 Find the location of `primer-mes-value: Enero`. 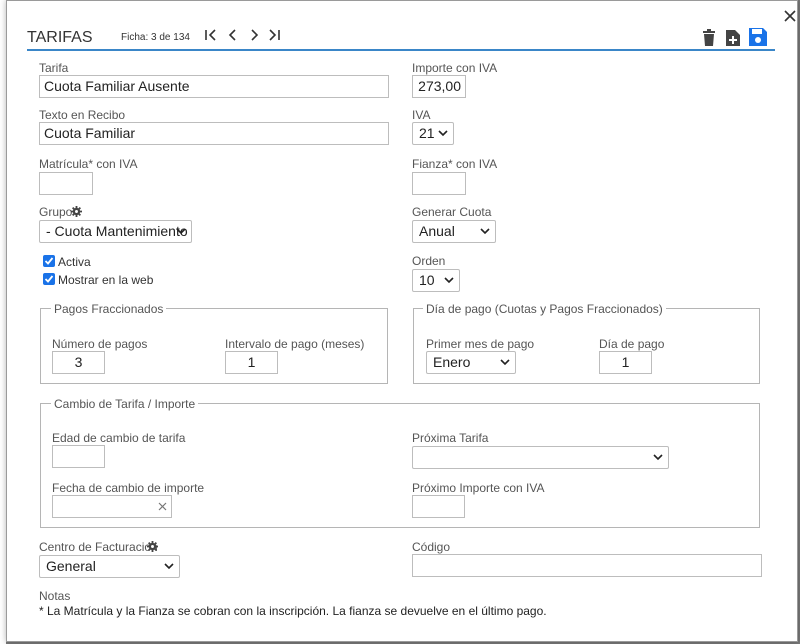

primer-mes-value: Enero is located at coordinates (452, 362).